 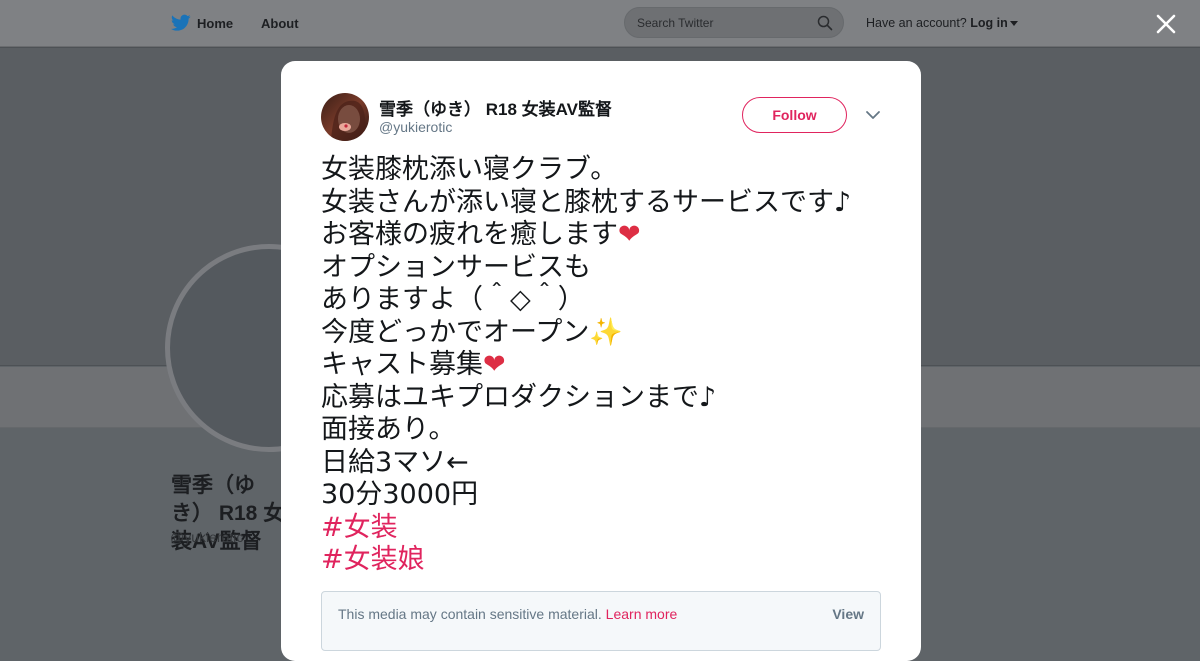 What do you see at coordinates (989, 23) in the screenshot?
I see `login-link: Log in` at bounding box center [989, 23].